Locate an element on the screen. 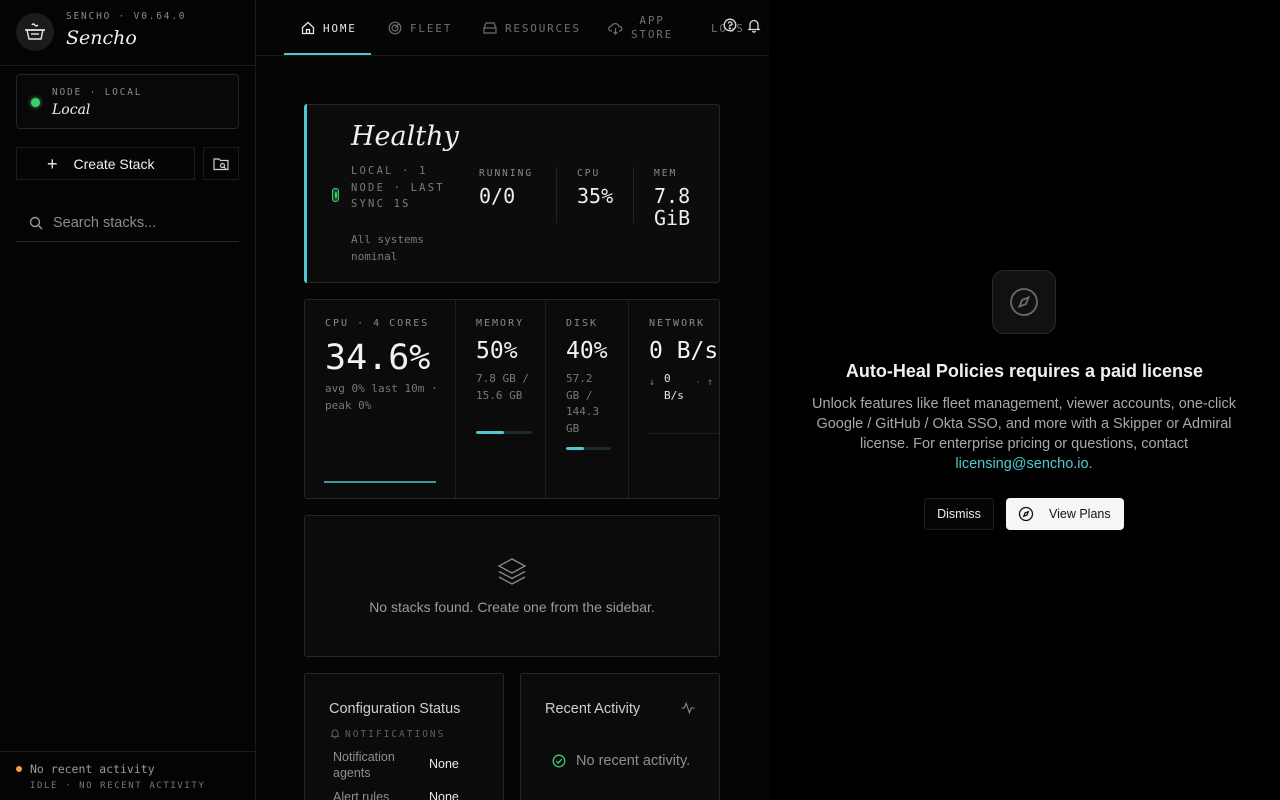 This screenshot has width=1280, height=800. configuration-status-title: Configuration Status is located at coordinates (395, 709).